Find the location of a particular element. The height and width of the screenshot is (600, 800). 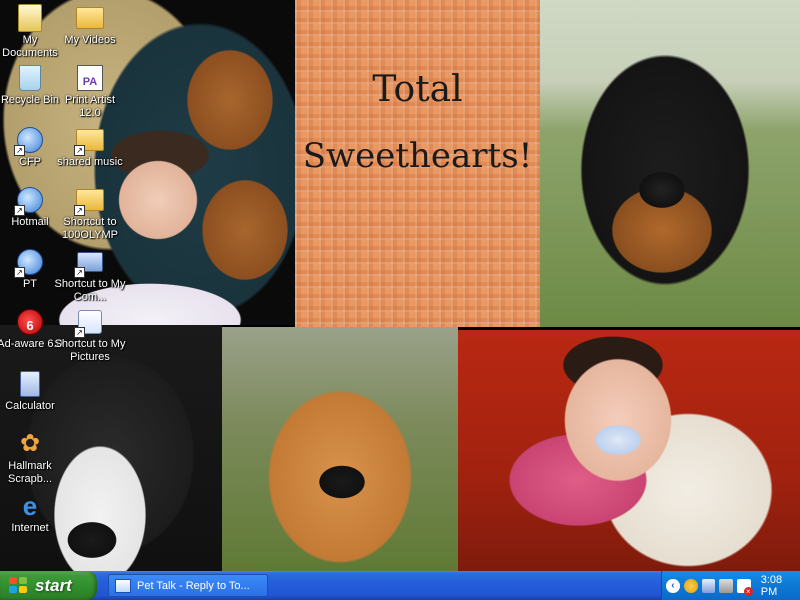

desktop-icon-my-videos: My Videos is located at coordinates (90, 24).